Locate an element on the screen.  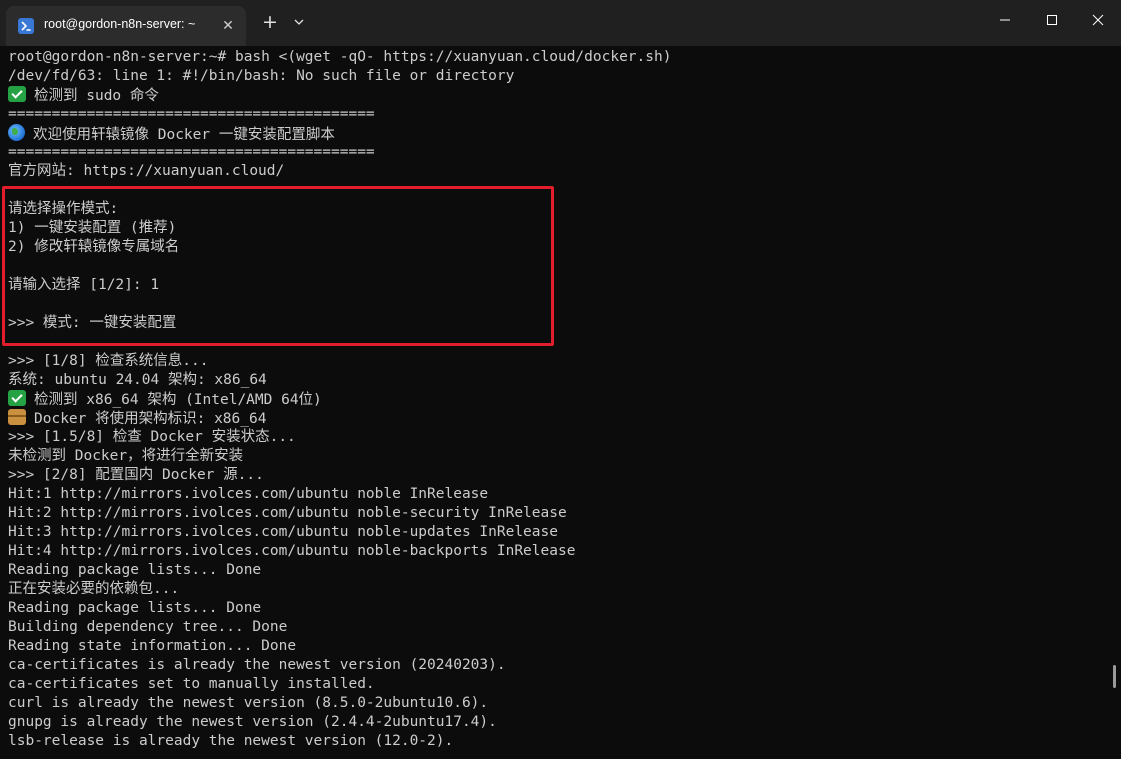
close-icon is located at coordinates (1098, 20).